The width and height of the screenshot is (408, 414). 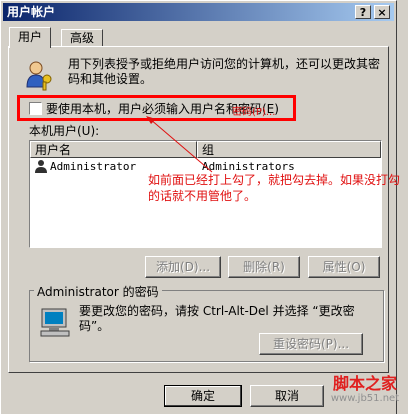 I want to click on annotation-note: 如前面已经打上勾了，就把勾去掉。如果没打勾 的话就不用管他了。, so click(x=277, y=188).